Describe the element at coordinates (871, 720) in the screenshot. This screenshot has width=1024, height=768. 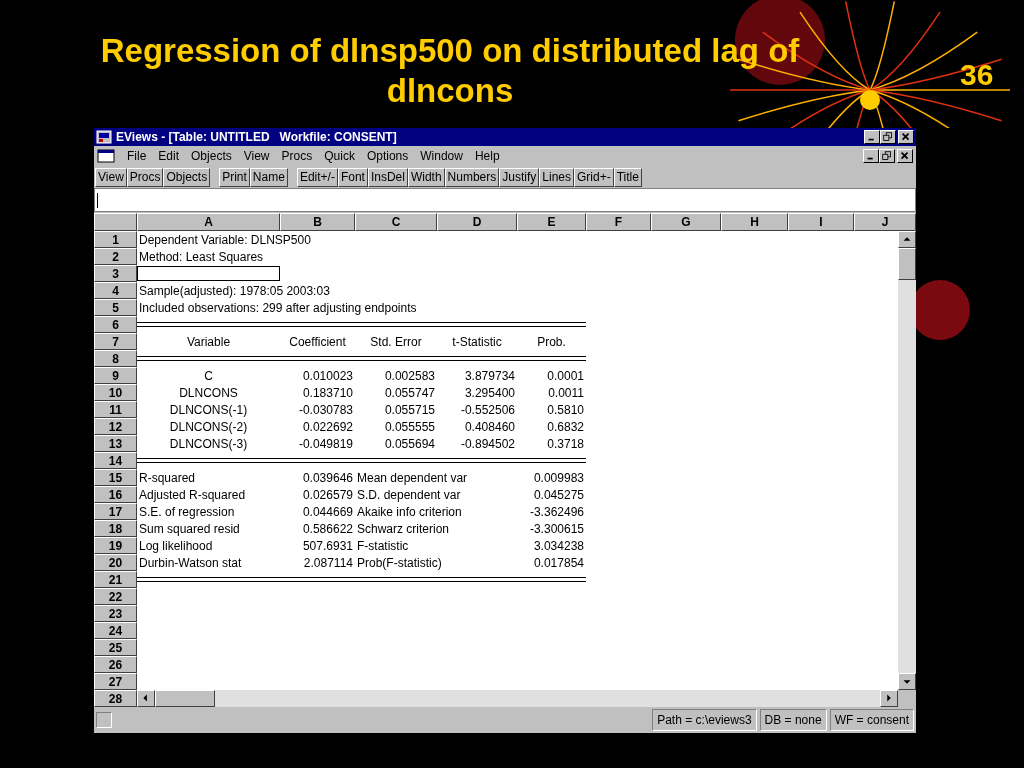
I see `status-pane: WF = consent` at that location.